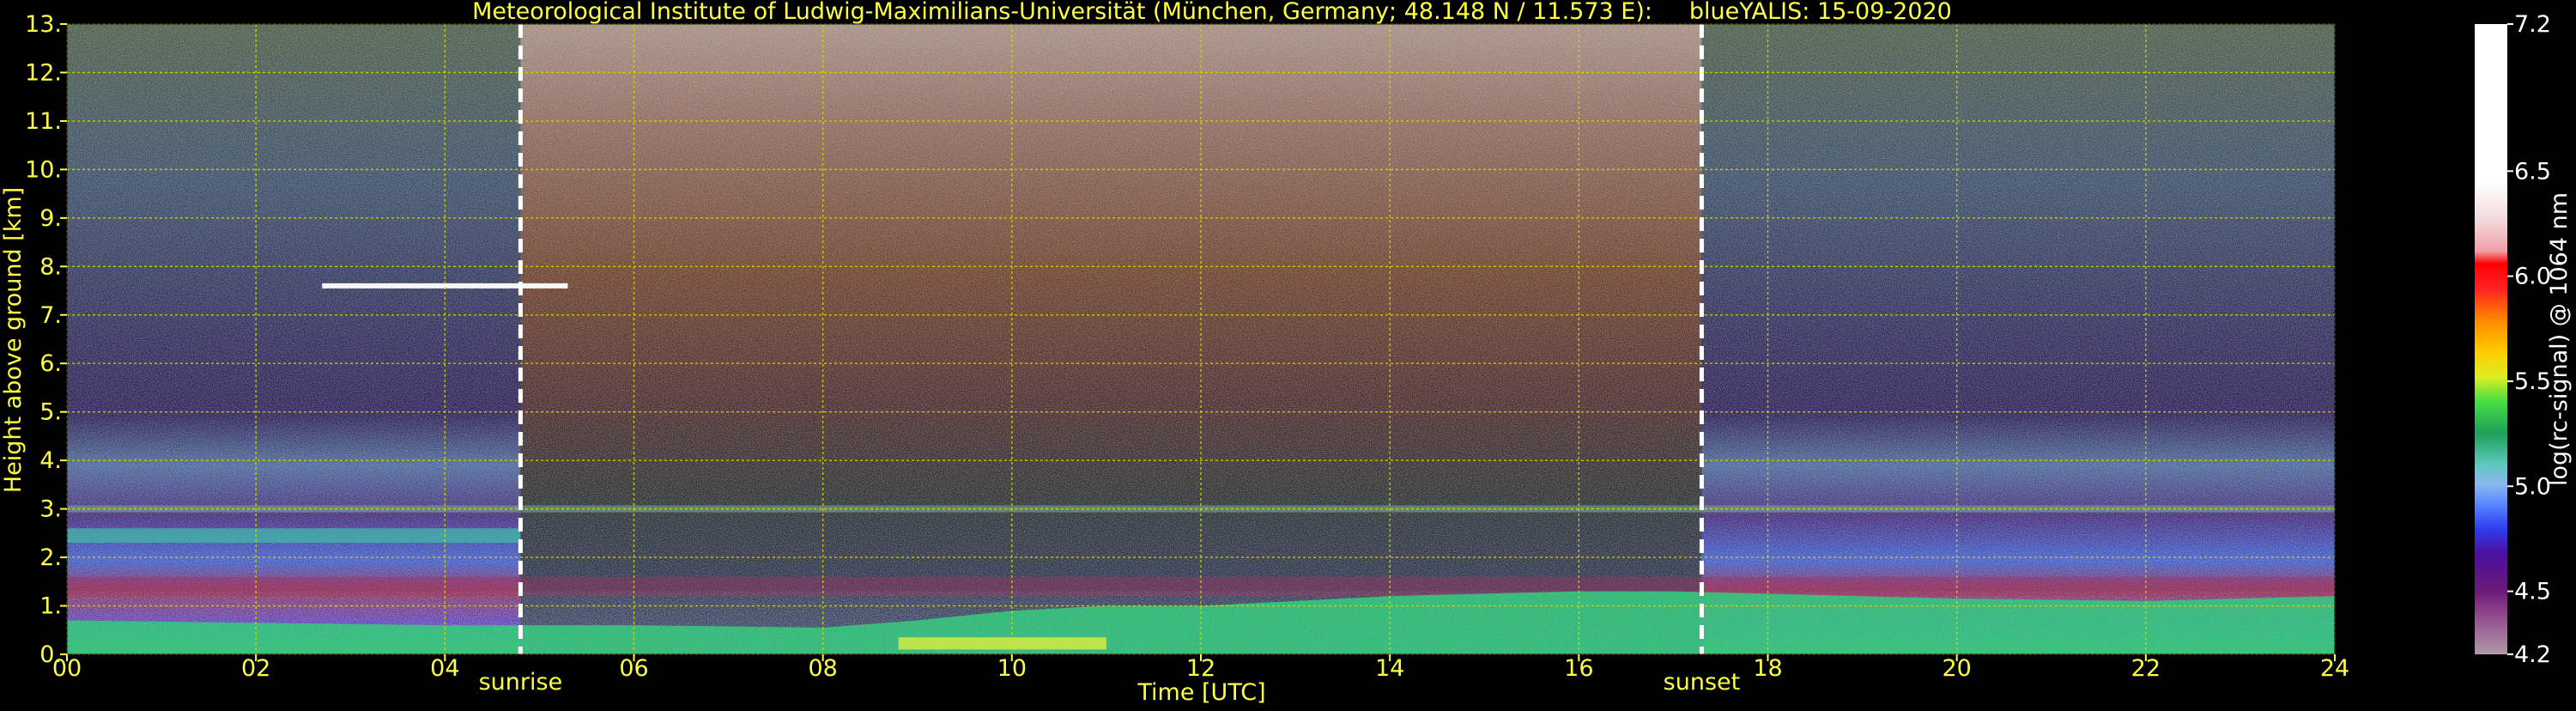 The height and width of the screenshot is (711, 2576). What do you see at coordinates (2532, 171) in the screenshot?
I see `colorbar-tick-label: 6.5` at bounding box center [2532, 171].